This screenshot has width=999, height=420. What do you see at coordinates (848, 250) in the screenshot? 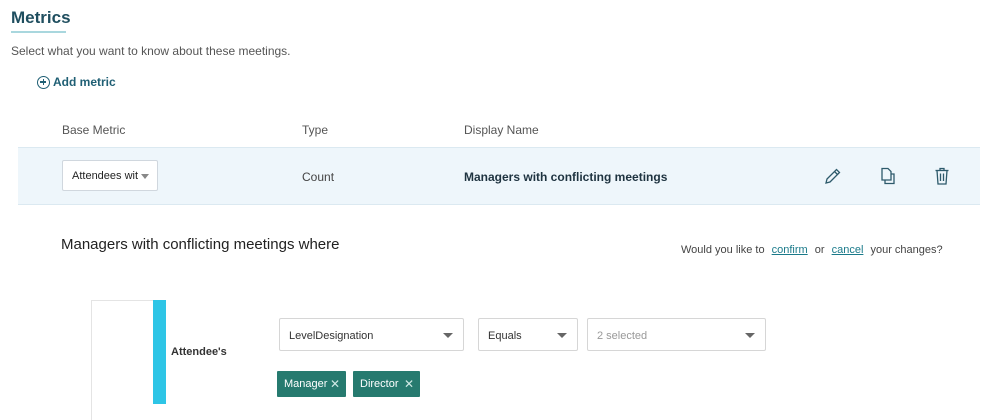
I see `cancel-link: cancel` at bounding box center [848, 250].